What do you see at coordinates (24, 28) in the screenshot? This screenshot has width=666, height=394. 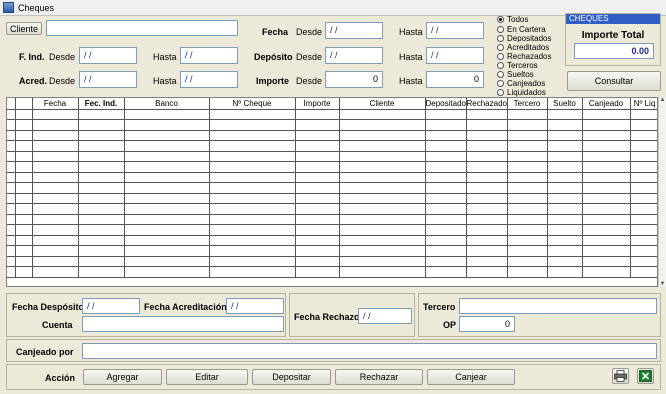 I see `cliente-button: Cliente` at bounding box center [24, 28].